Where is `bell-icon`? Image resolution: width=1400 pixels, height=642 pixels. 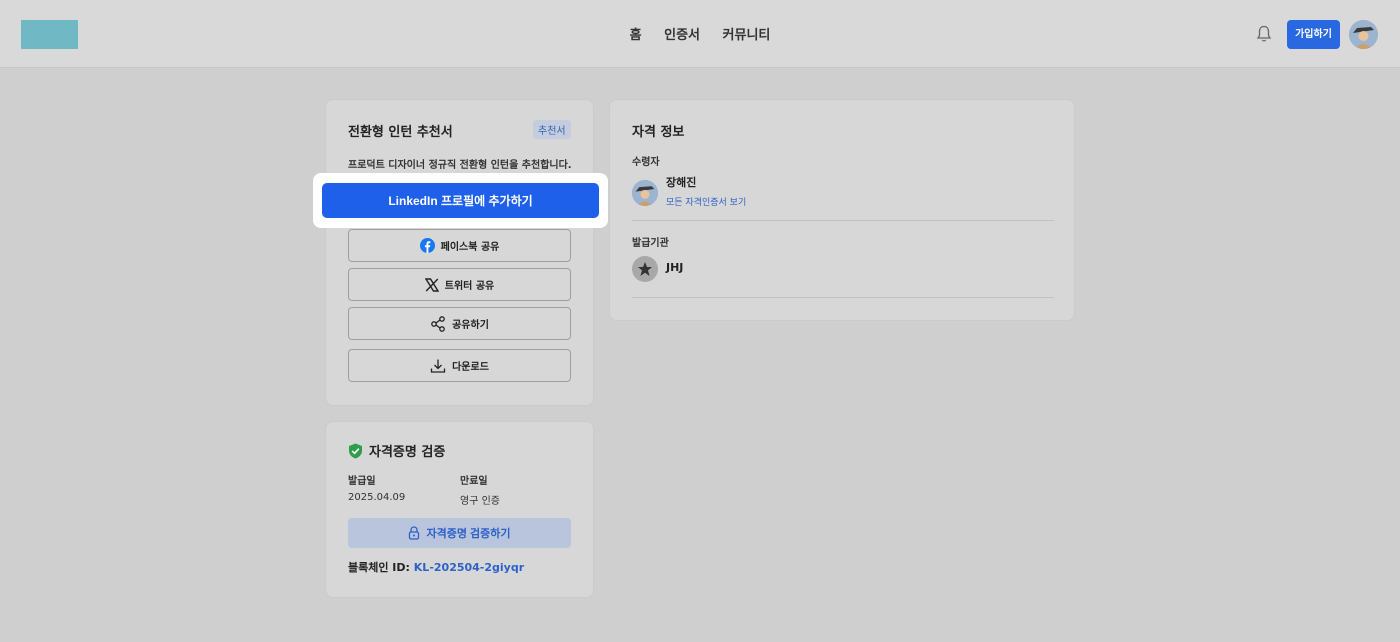 bell-icon is located at coordinates (1264, 34).